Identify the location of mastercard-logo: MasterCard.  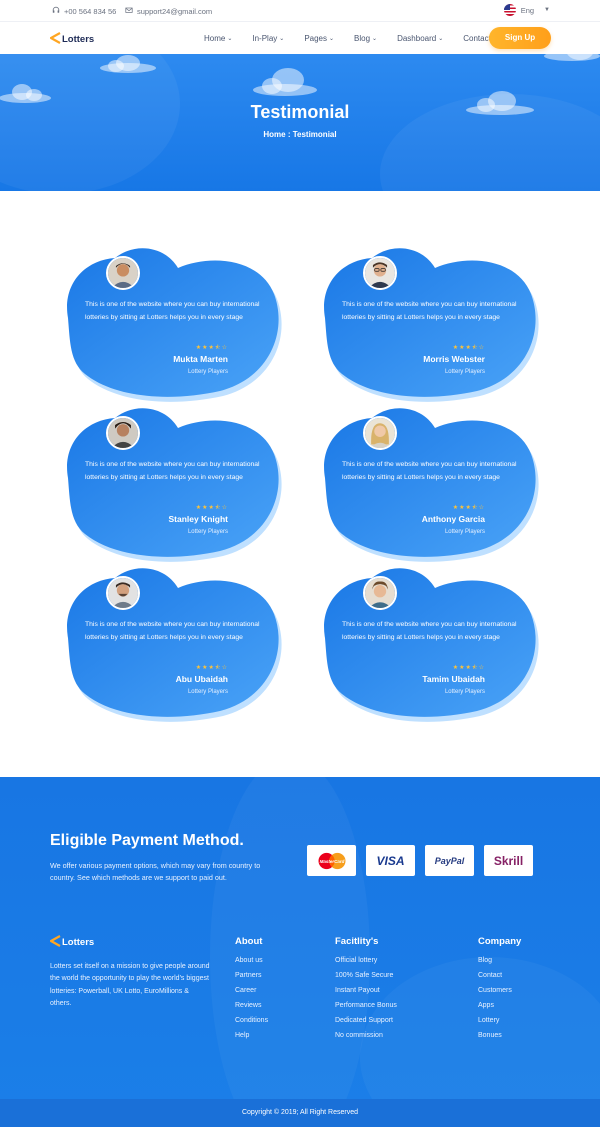
(331, 860).